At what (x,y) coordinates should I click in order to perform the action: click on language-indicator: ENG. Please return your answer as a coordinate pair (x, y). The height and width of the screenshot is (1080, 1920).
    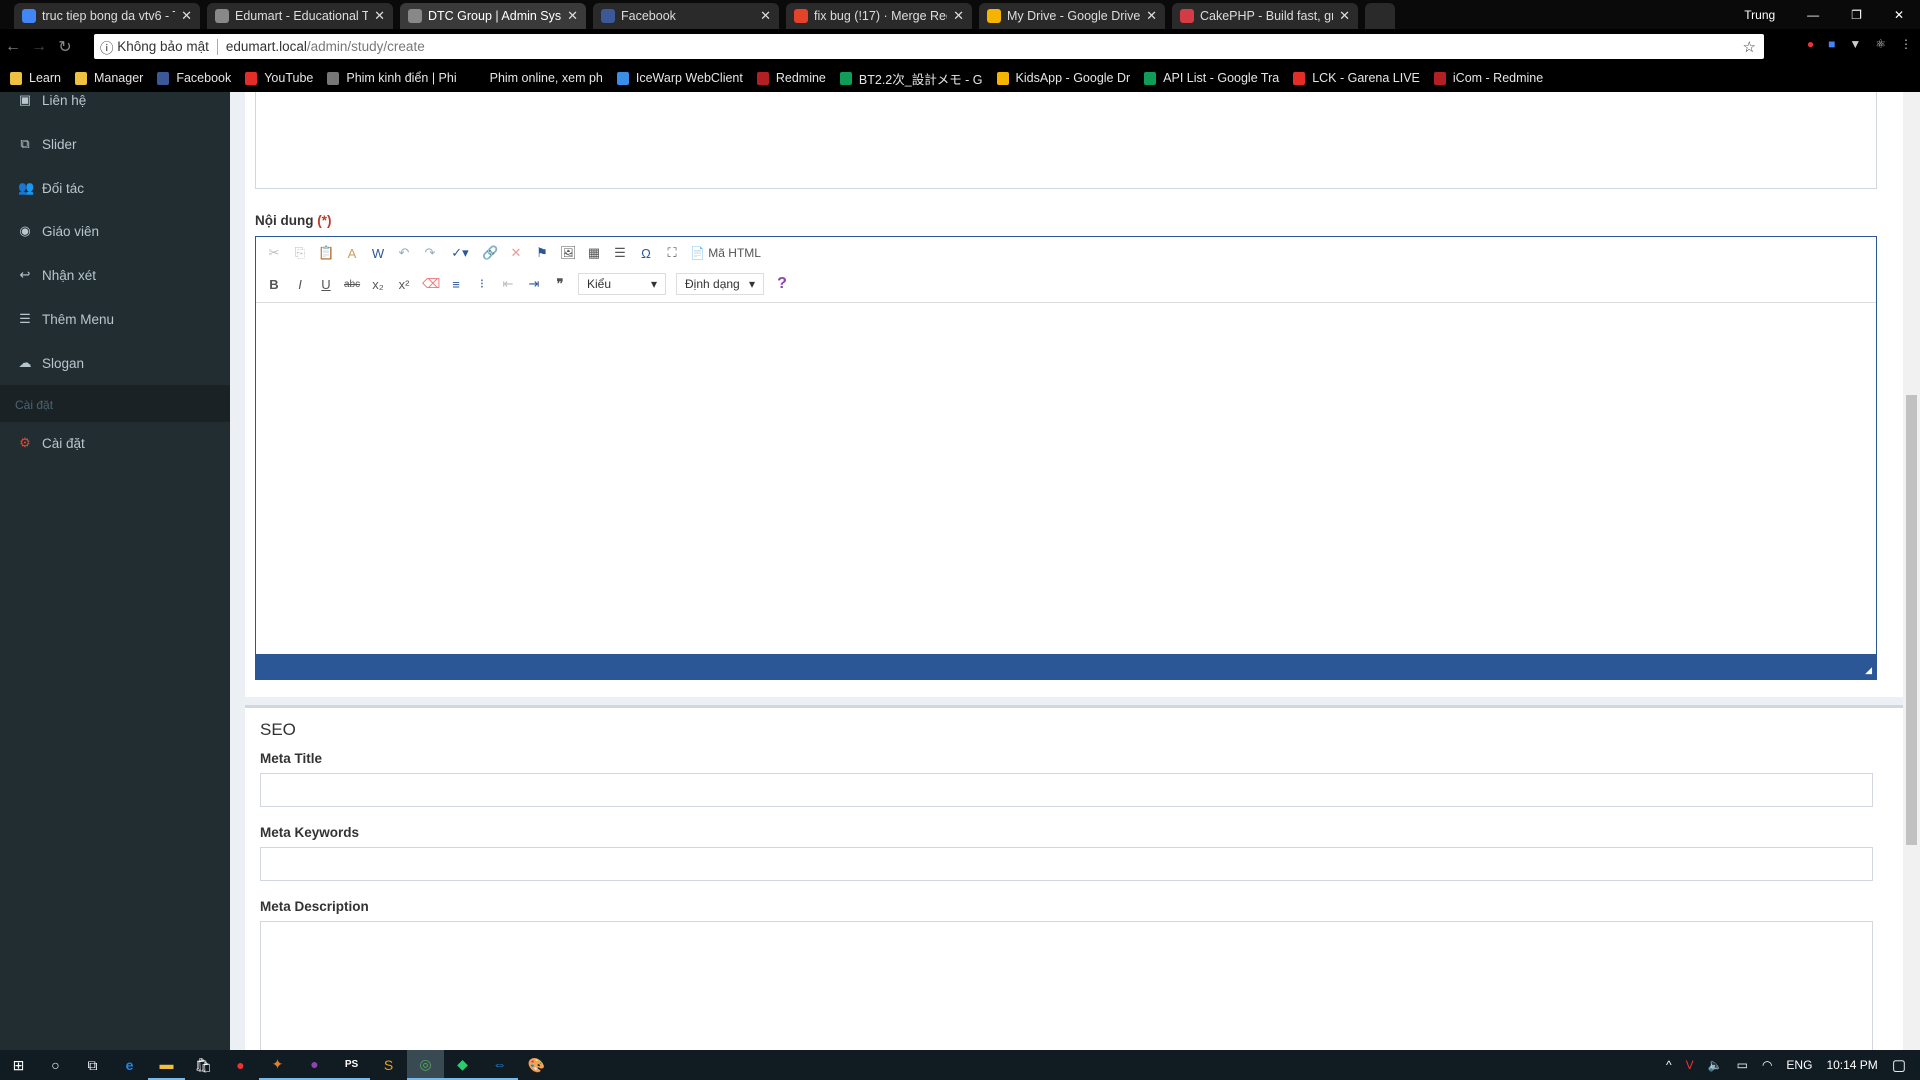
    Looking at the image, I should click on (1799, 1065).